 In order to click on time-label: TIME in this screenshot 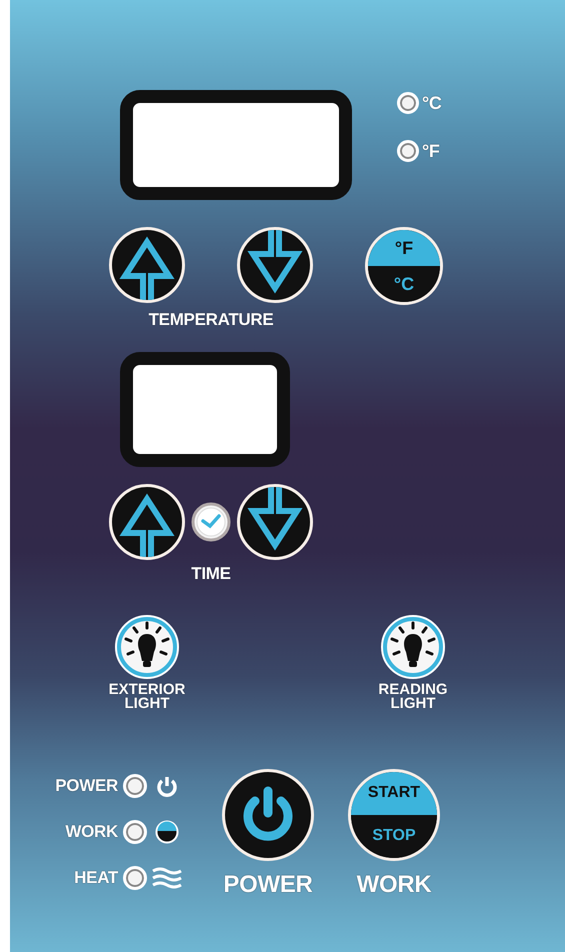, I will do `click(211, 574)`.